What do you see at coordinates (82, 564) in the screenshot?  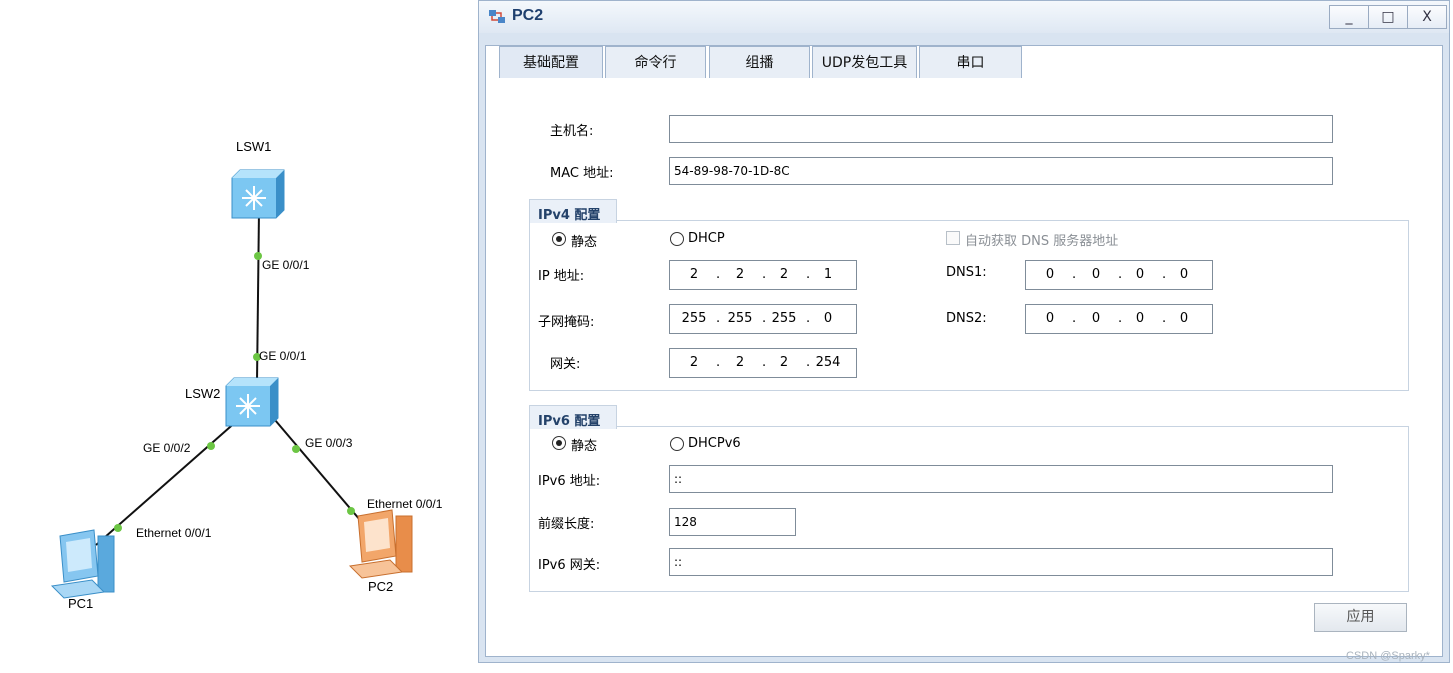 I see `pc1-icon` at bounding box center [82, 564].